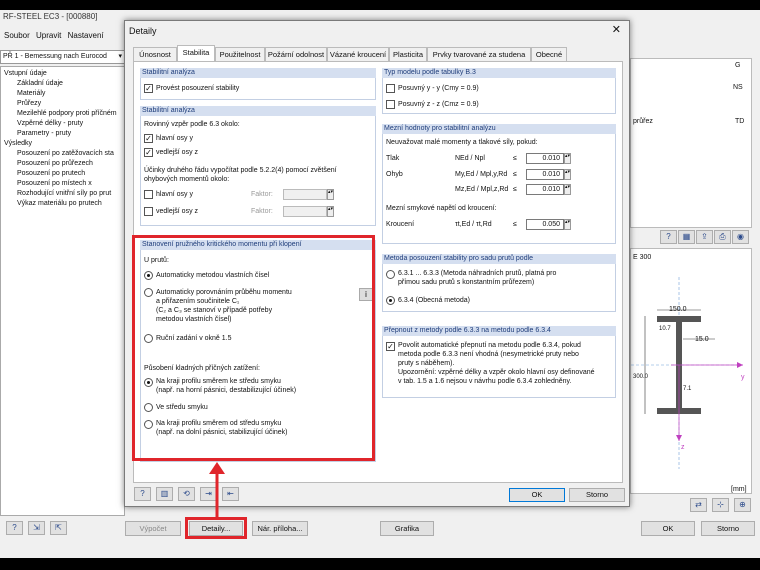 The width and height of the screenshot is (760, 570). I want to click on unit-label: [mm], so click(739, 489).